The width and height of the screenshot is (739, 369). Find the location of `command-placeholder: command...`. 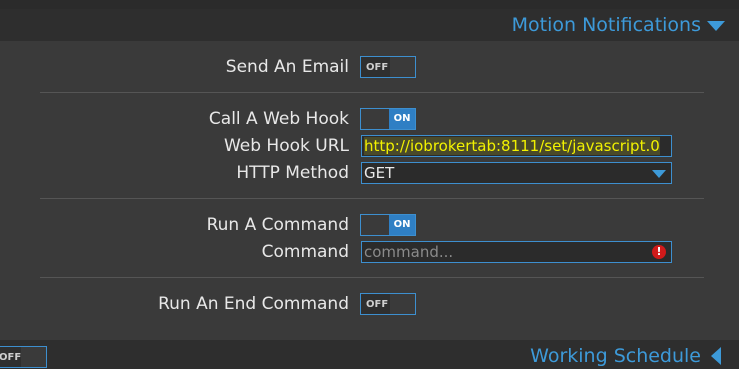

command-placeholder: command... is located at coordinates (409, 252).